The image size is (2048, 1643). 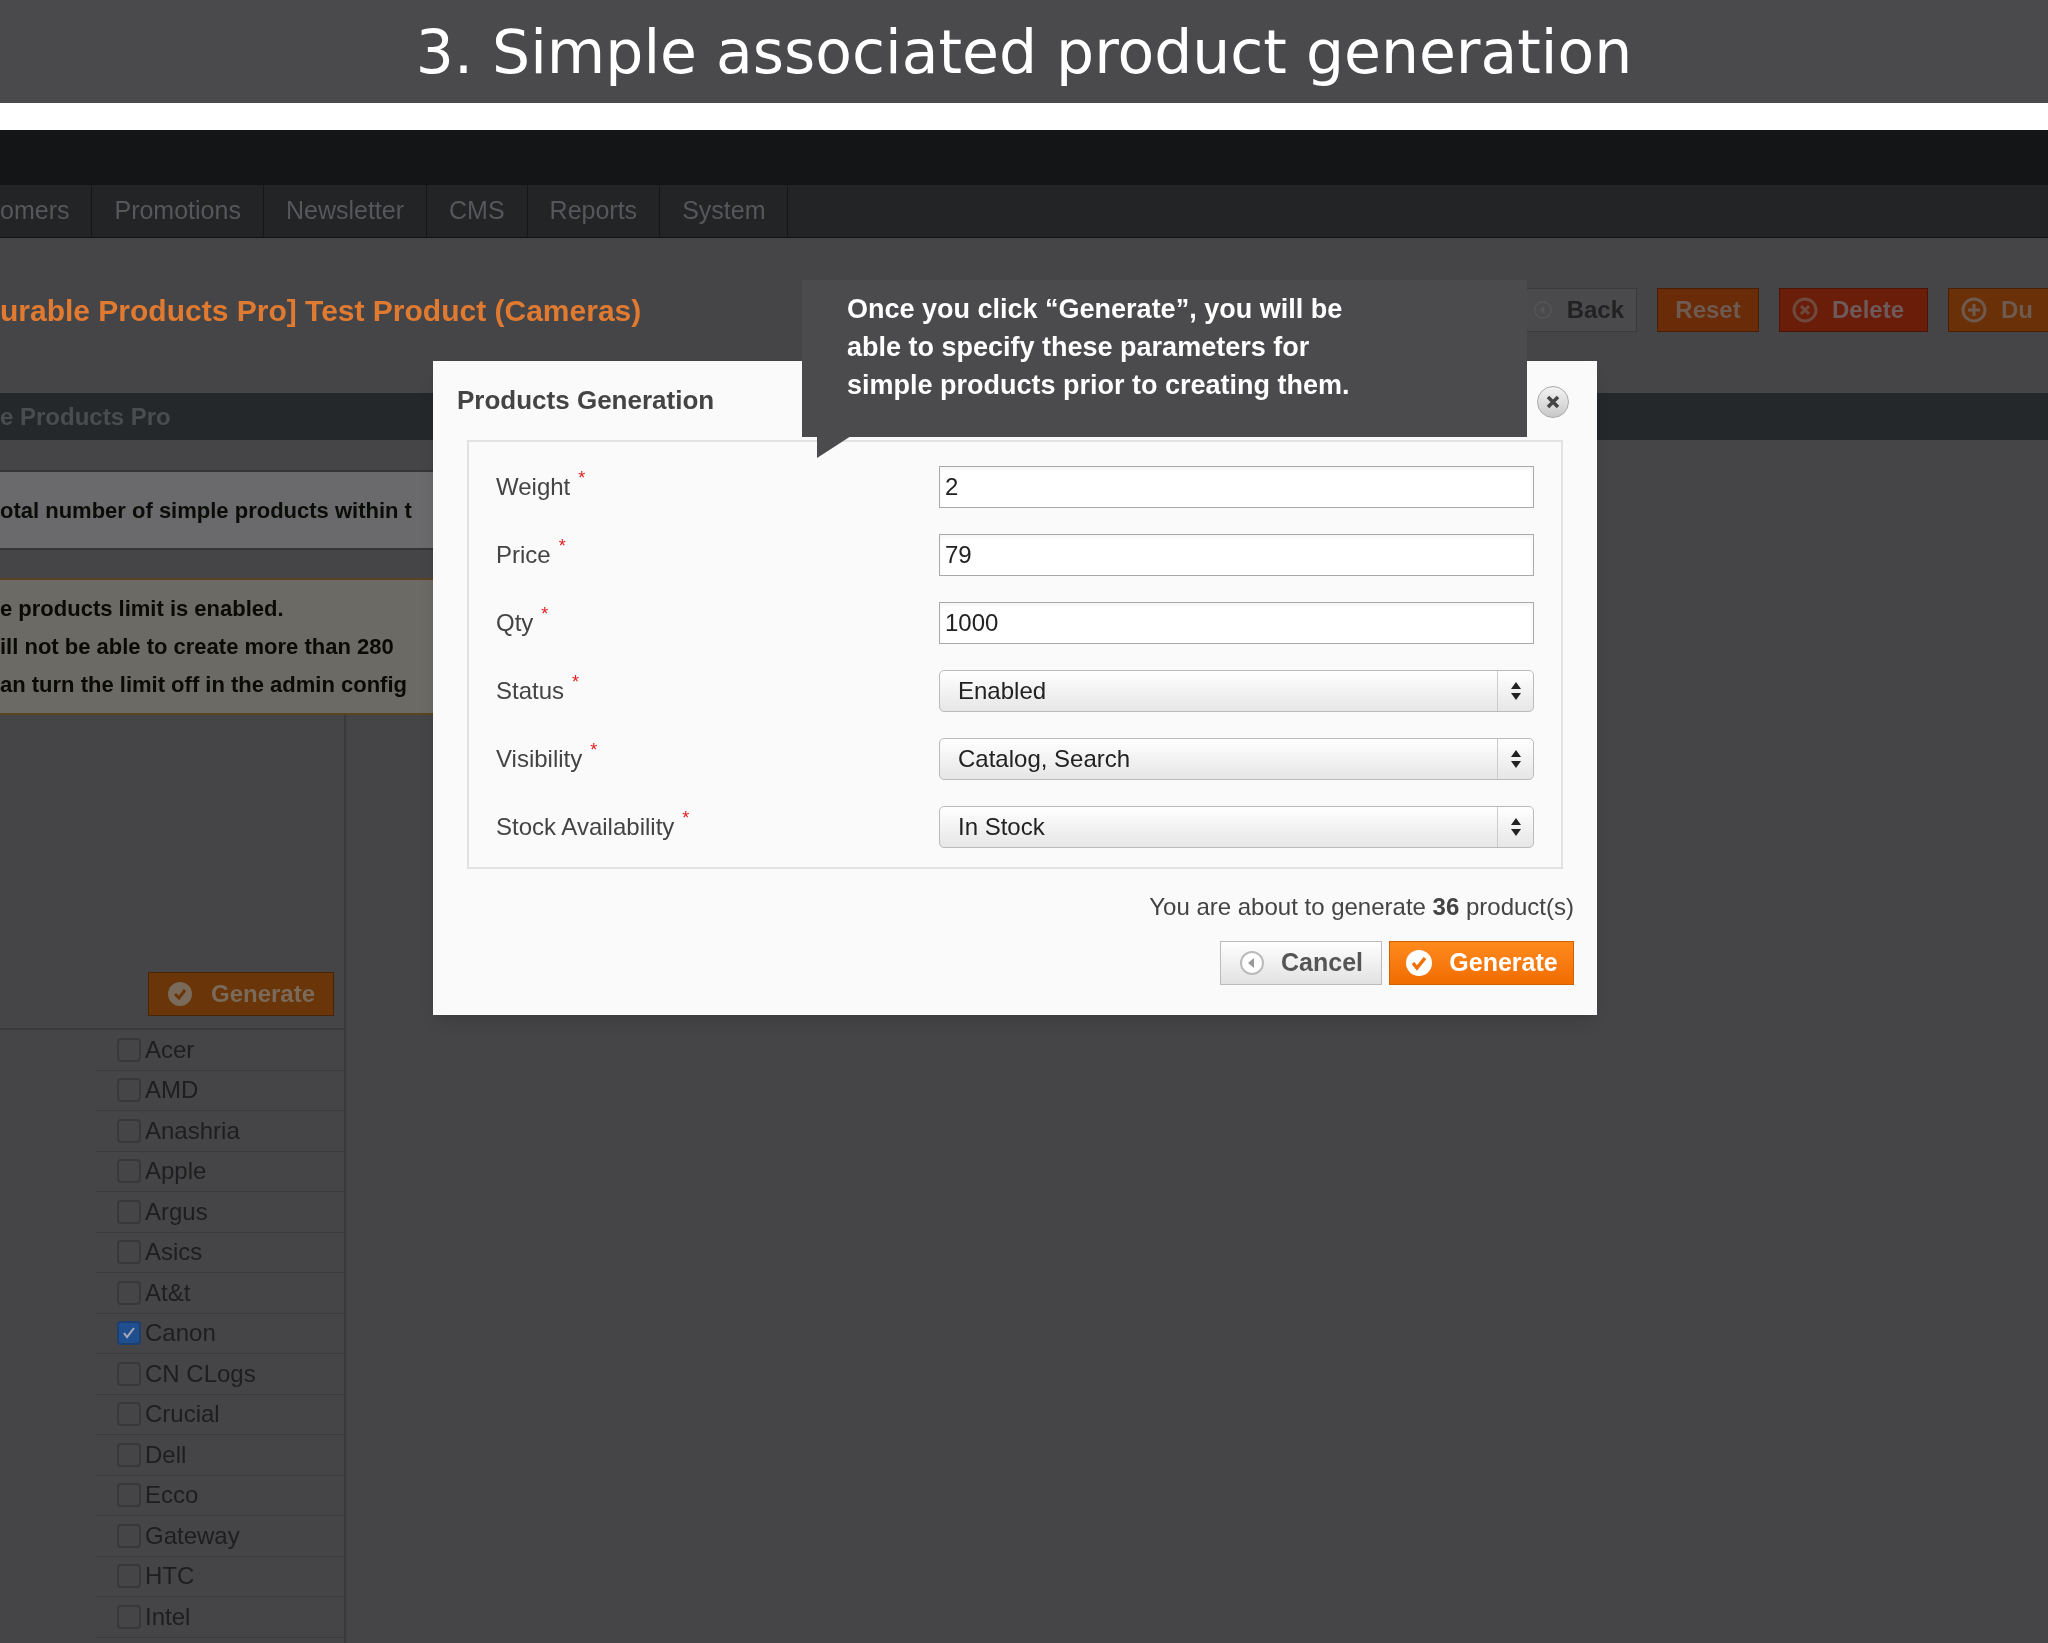 I want to click on warning-text: e products limit is enabled., so click(x=142, y=608).